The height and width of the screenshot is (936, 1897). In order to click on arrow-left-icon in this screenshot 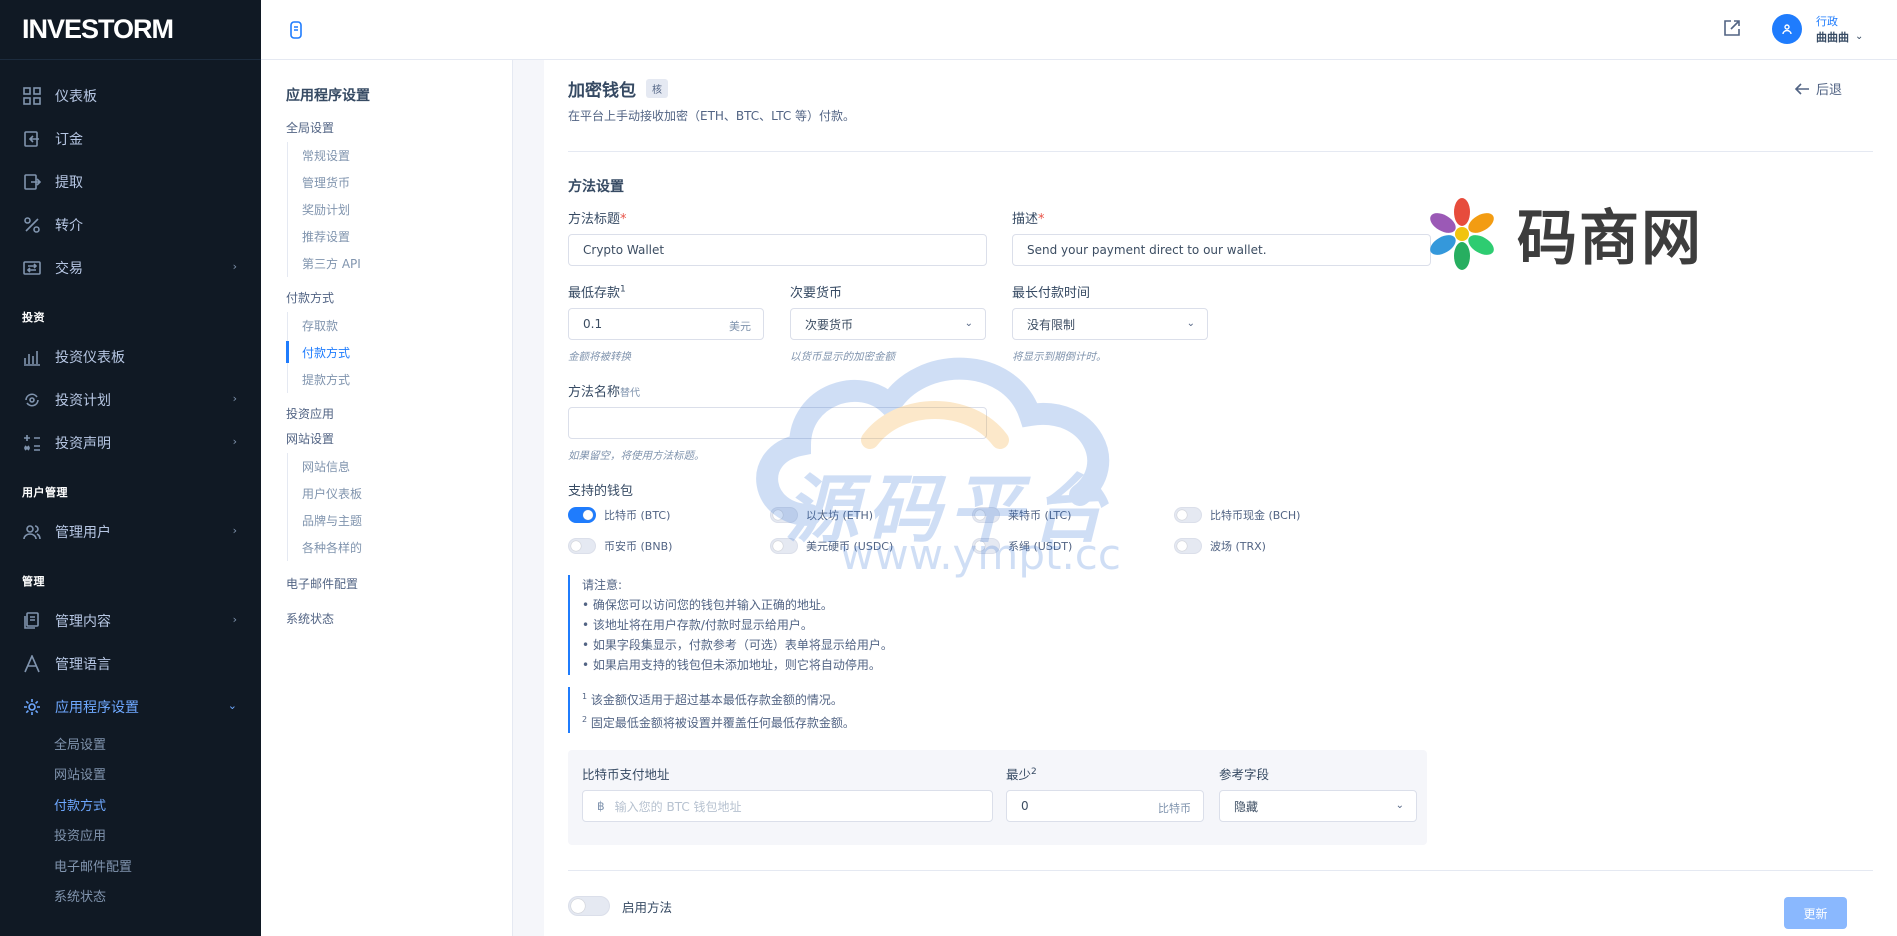, I will do `click(1801, 88)`.